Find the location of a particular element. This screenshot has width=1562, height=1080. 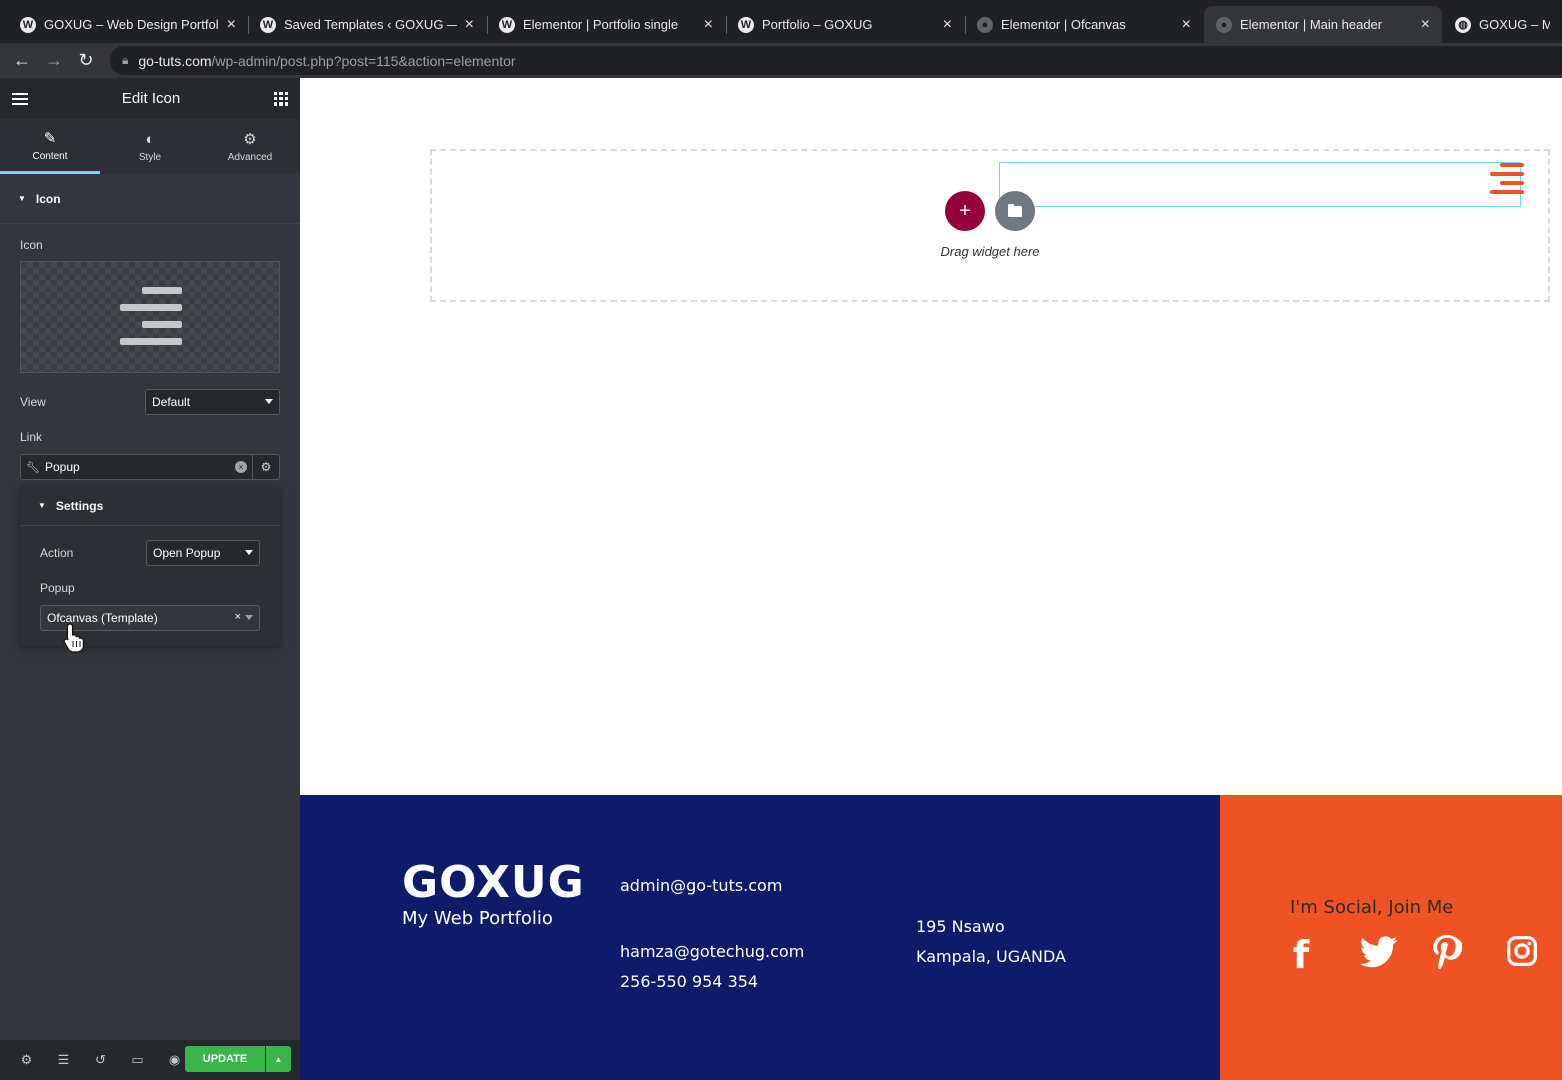

browser-tab: W Saved Templates ‹ GOXUG — V × is located at coordinates (367, 24).